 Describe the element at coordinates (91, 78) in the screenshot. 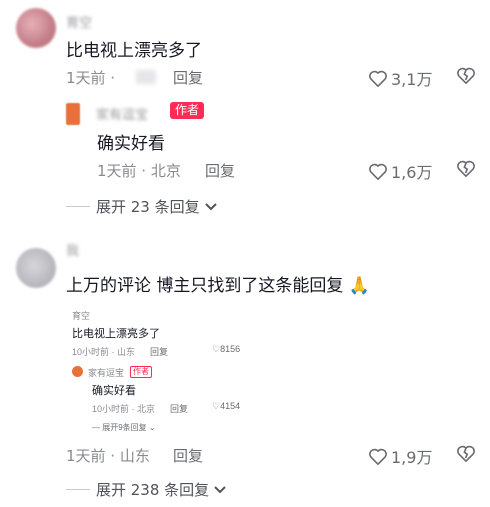

I see `comment1-meta: 1天前 ·` at that location.